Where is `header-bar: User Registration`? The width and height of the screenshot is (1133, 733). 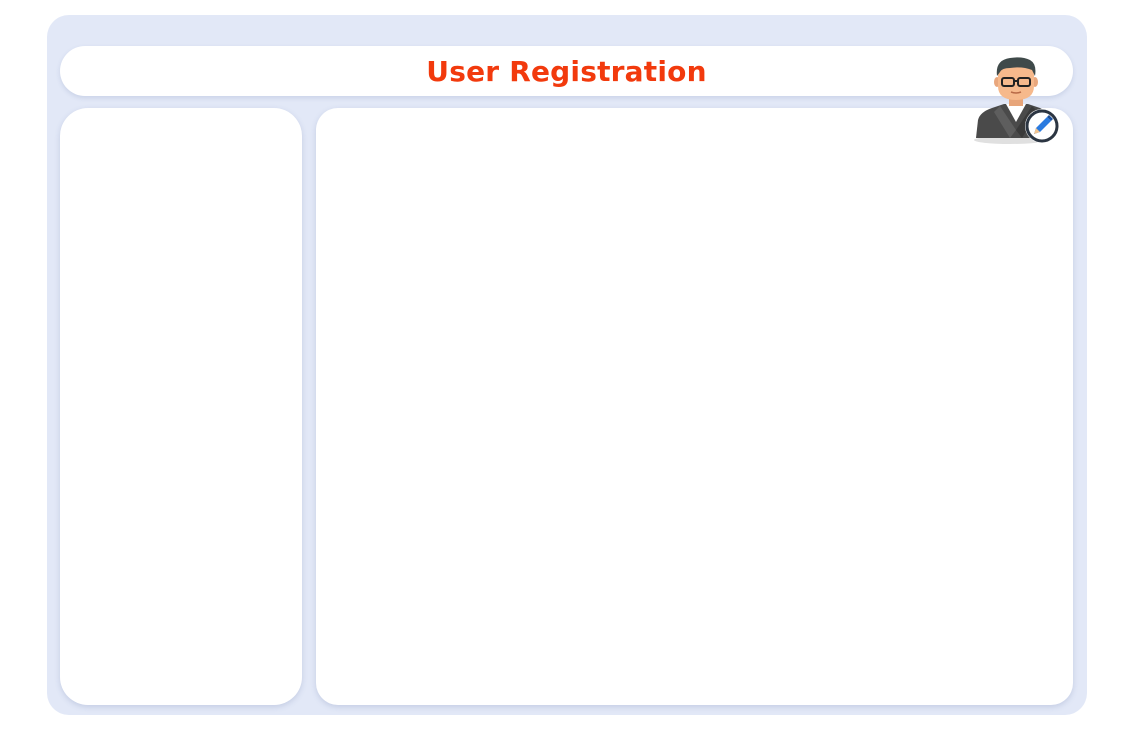 header-bar: User Registration is located at coordinates (566, 71).